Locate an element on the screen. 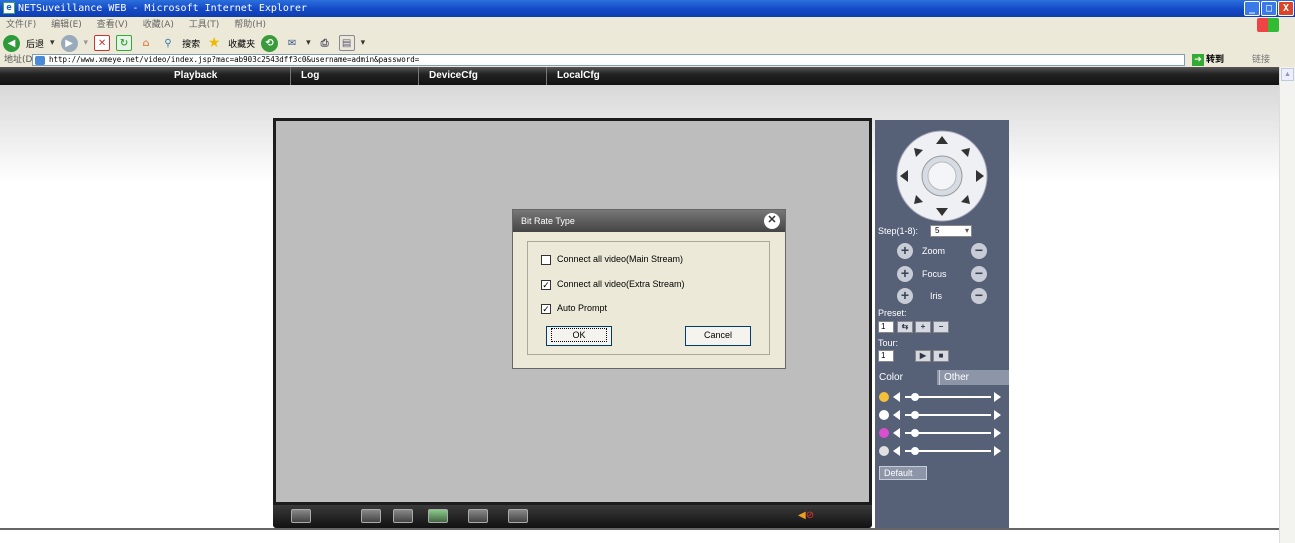 This screenshot has width=1295, height=543. menu-help: 帮助(H) is located at coordinates (250, 25).